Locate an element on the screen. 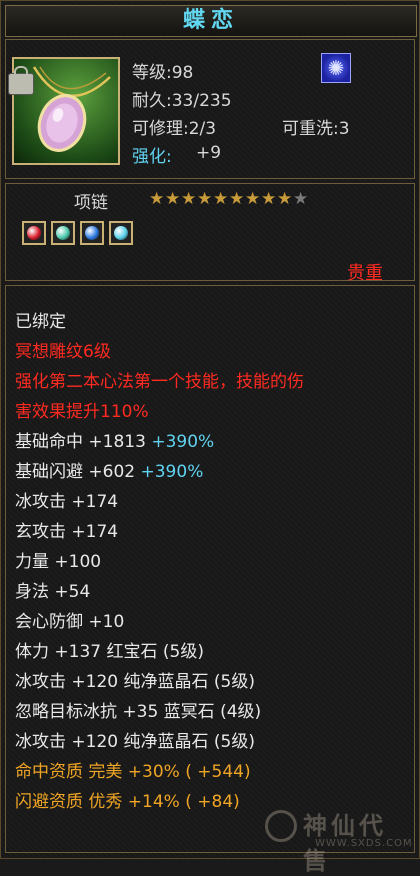  attribute-line: 会心防御 +10 is located at coordinates (69, 619).